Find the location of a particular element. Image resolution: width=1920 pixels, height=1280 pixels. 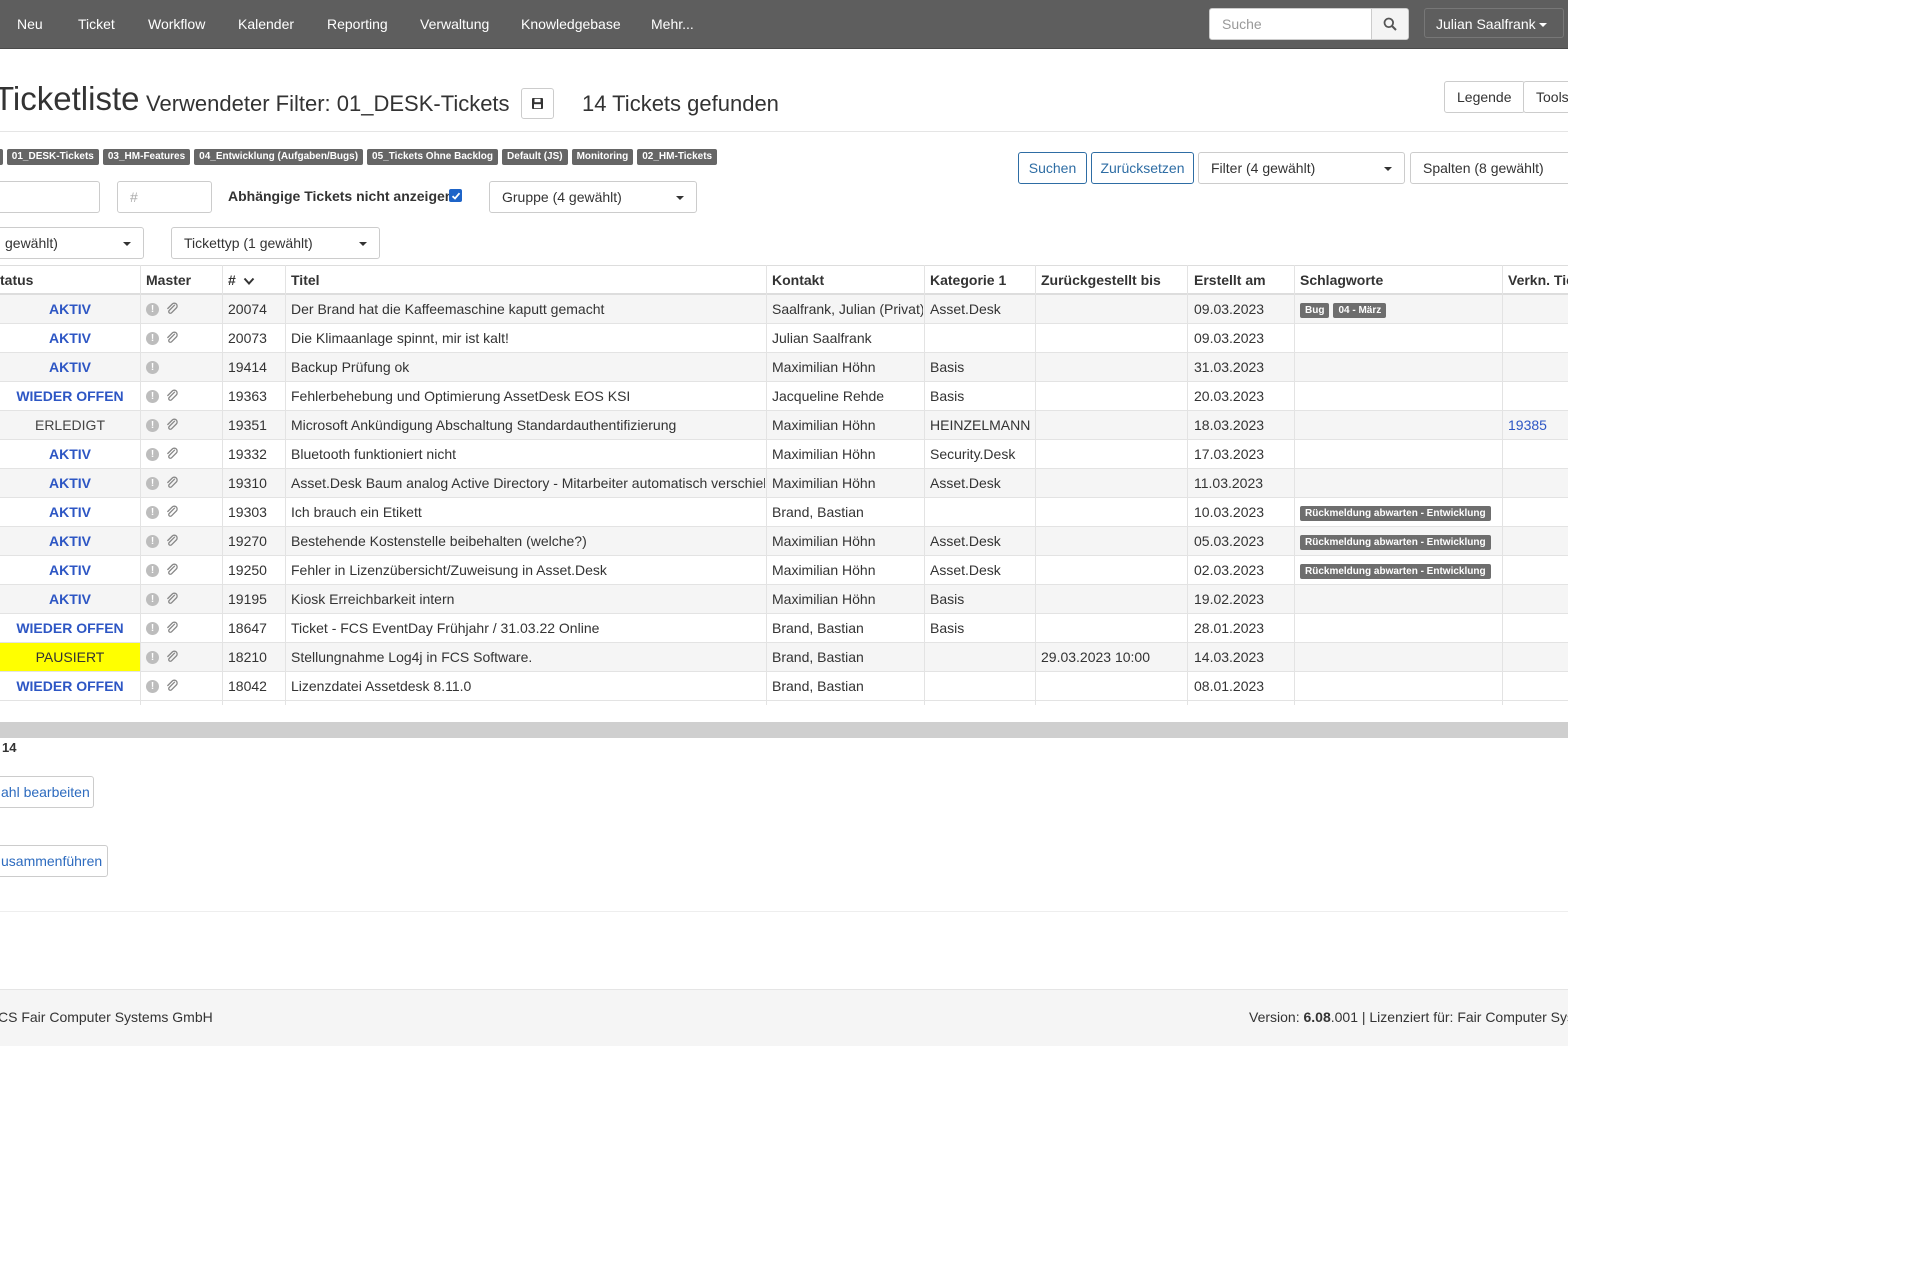

reset-filter-button: Zurücksetzen is located at coordinates (1142, 168).